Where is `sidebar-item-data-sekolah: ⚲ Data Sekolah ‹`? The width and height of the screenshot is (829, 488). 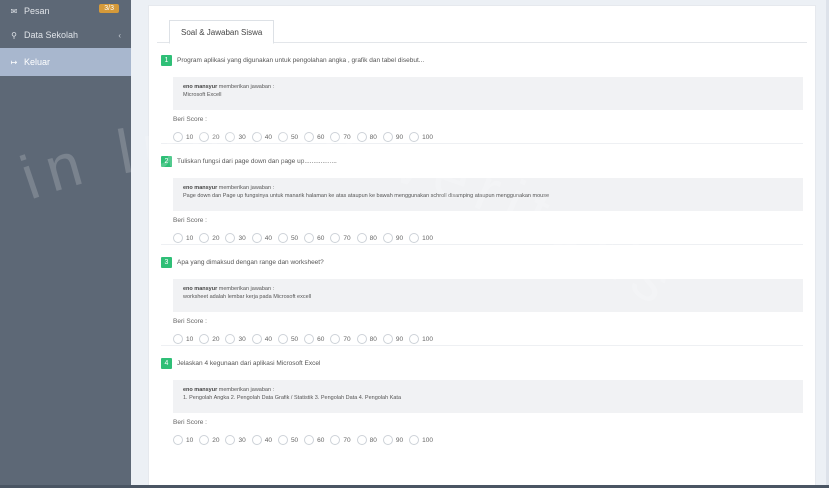
sidebar-item-data-sekolah: ⚲ Data Sekolah ‹ is located at coordinates (65, 35).